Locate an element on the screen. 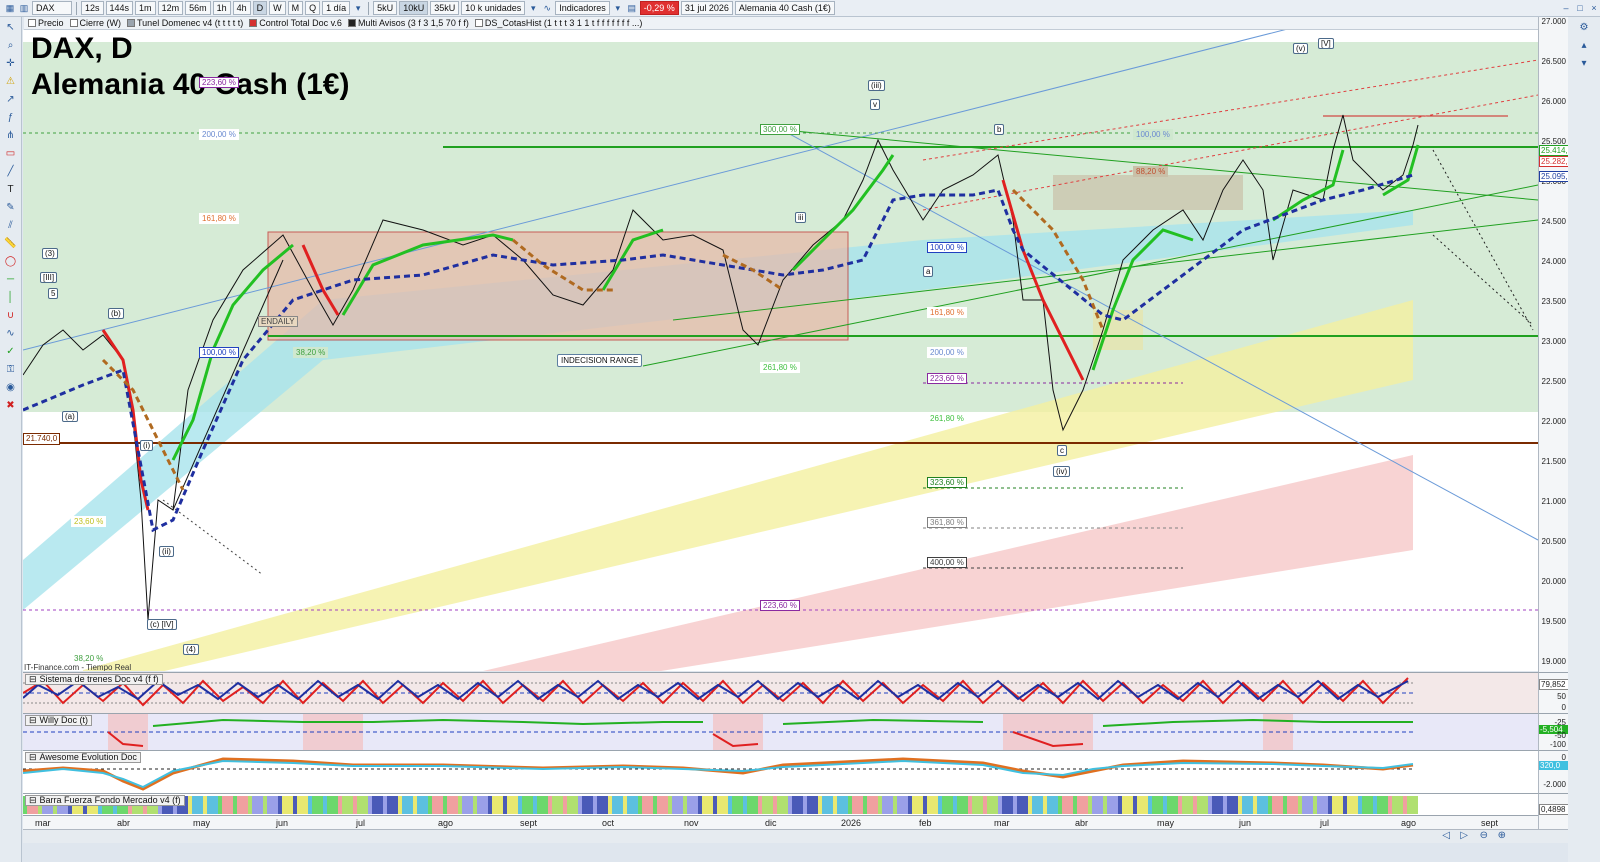 This screenshot has width=1600, height=862. indicators-icon: ∿ is located at coordinates (547, 8).